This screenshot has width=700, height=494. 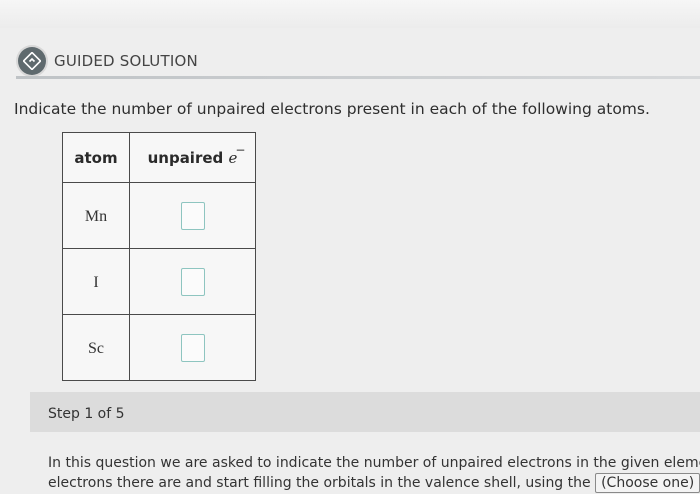 What do you see at coordinates (126, 61) in the screenshot?
I see `guided-solution-title: GUIDED SOLUTION` at bounding box center [126, 61].